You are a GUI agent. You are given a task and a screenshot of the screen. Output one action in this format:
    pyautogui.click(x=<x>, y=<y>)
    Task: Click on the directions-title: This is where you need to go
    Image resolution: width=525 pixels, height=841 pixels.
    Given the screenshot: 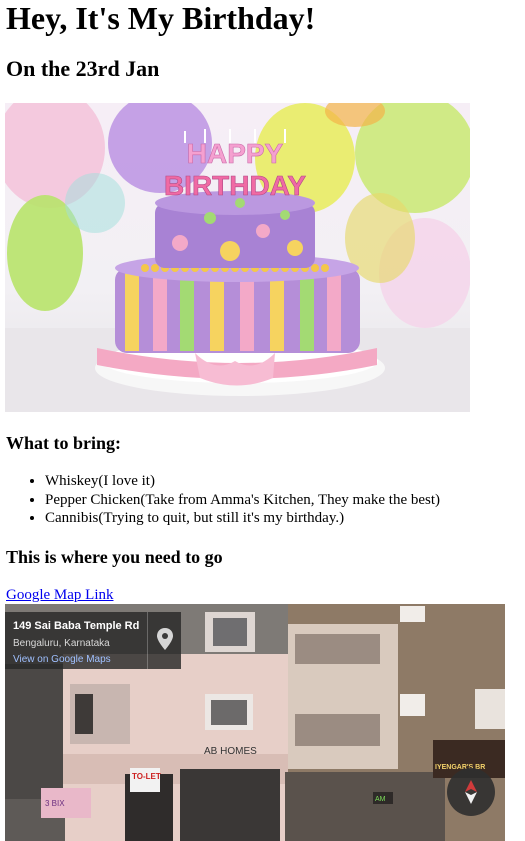 What is the action you would take?
    pyautogui.click(x=114, y=557)
    